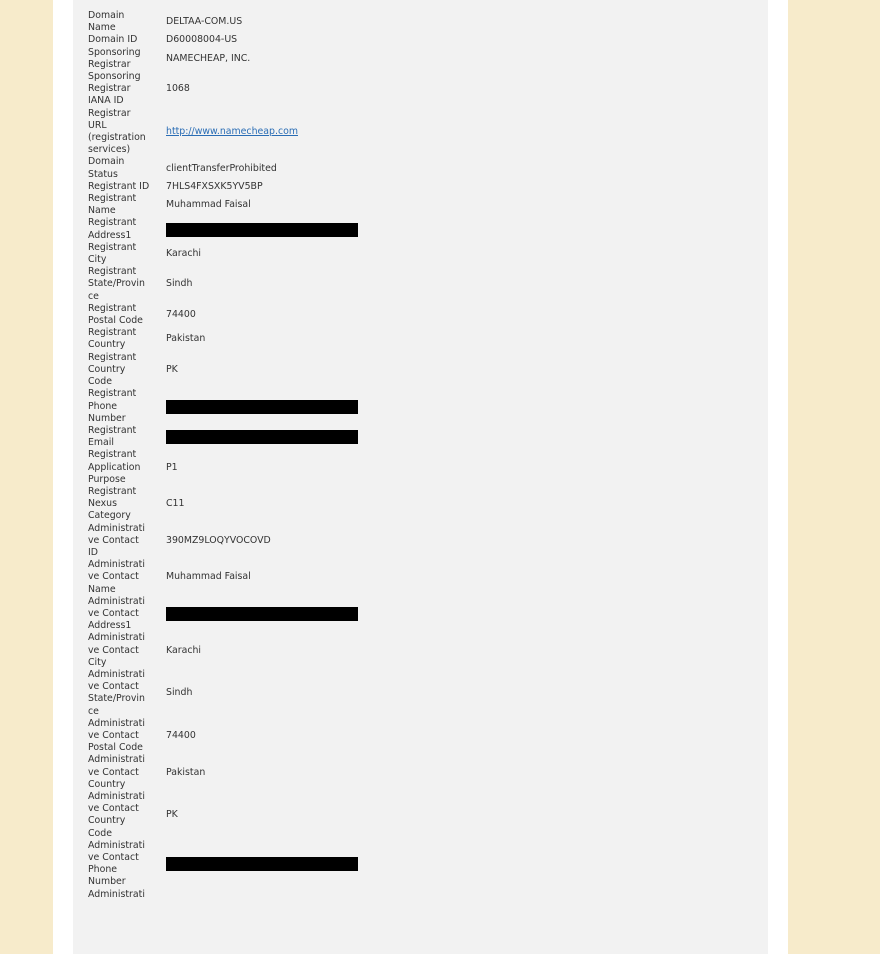  Describe the element at coordinates (232, 131) in the screenshot. I see `registrar-url-link: http://www.namecheap.com` at that location.